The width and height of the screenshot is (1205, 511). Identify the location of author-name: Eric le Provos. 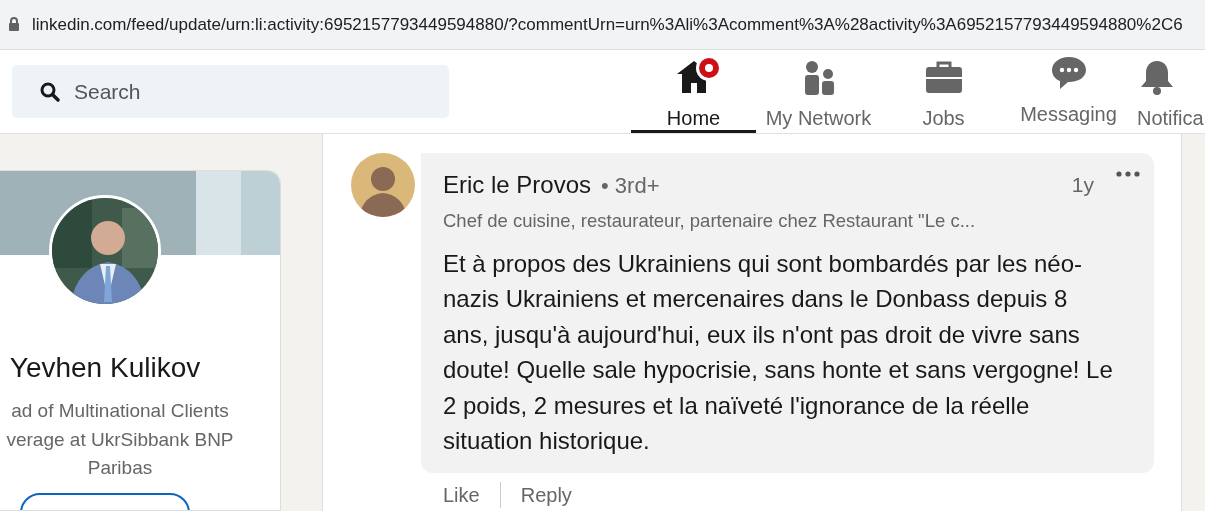
(517, 184).